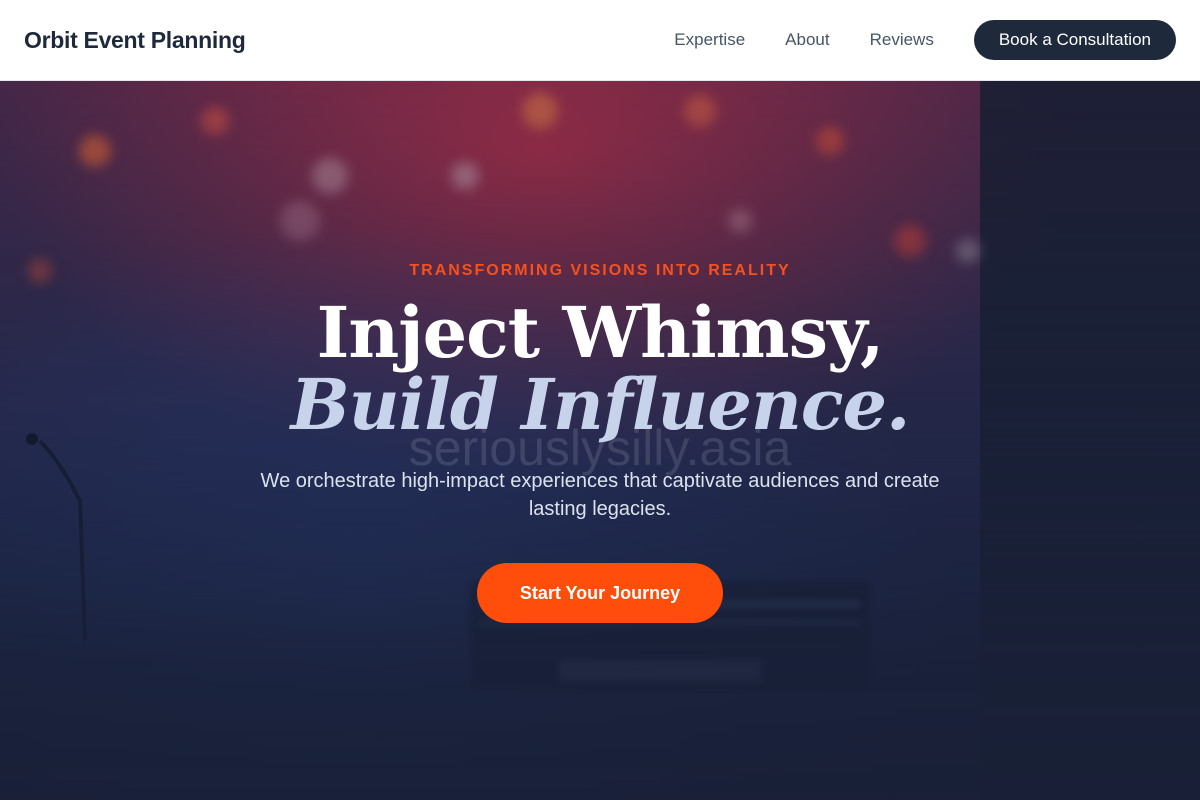 The image size is (1200, 800). I want to click on nav-link-reviews: Reviews, so click(902, 40).